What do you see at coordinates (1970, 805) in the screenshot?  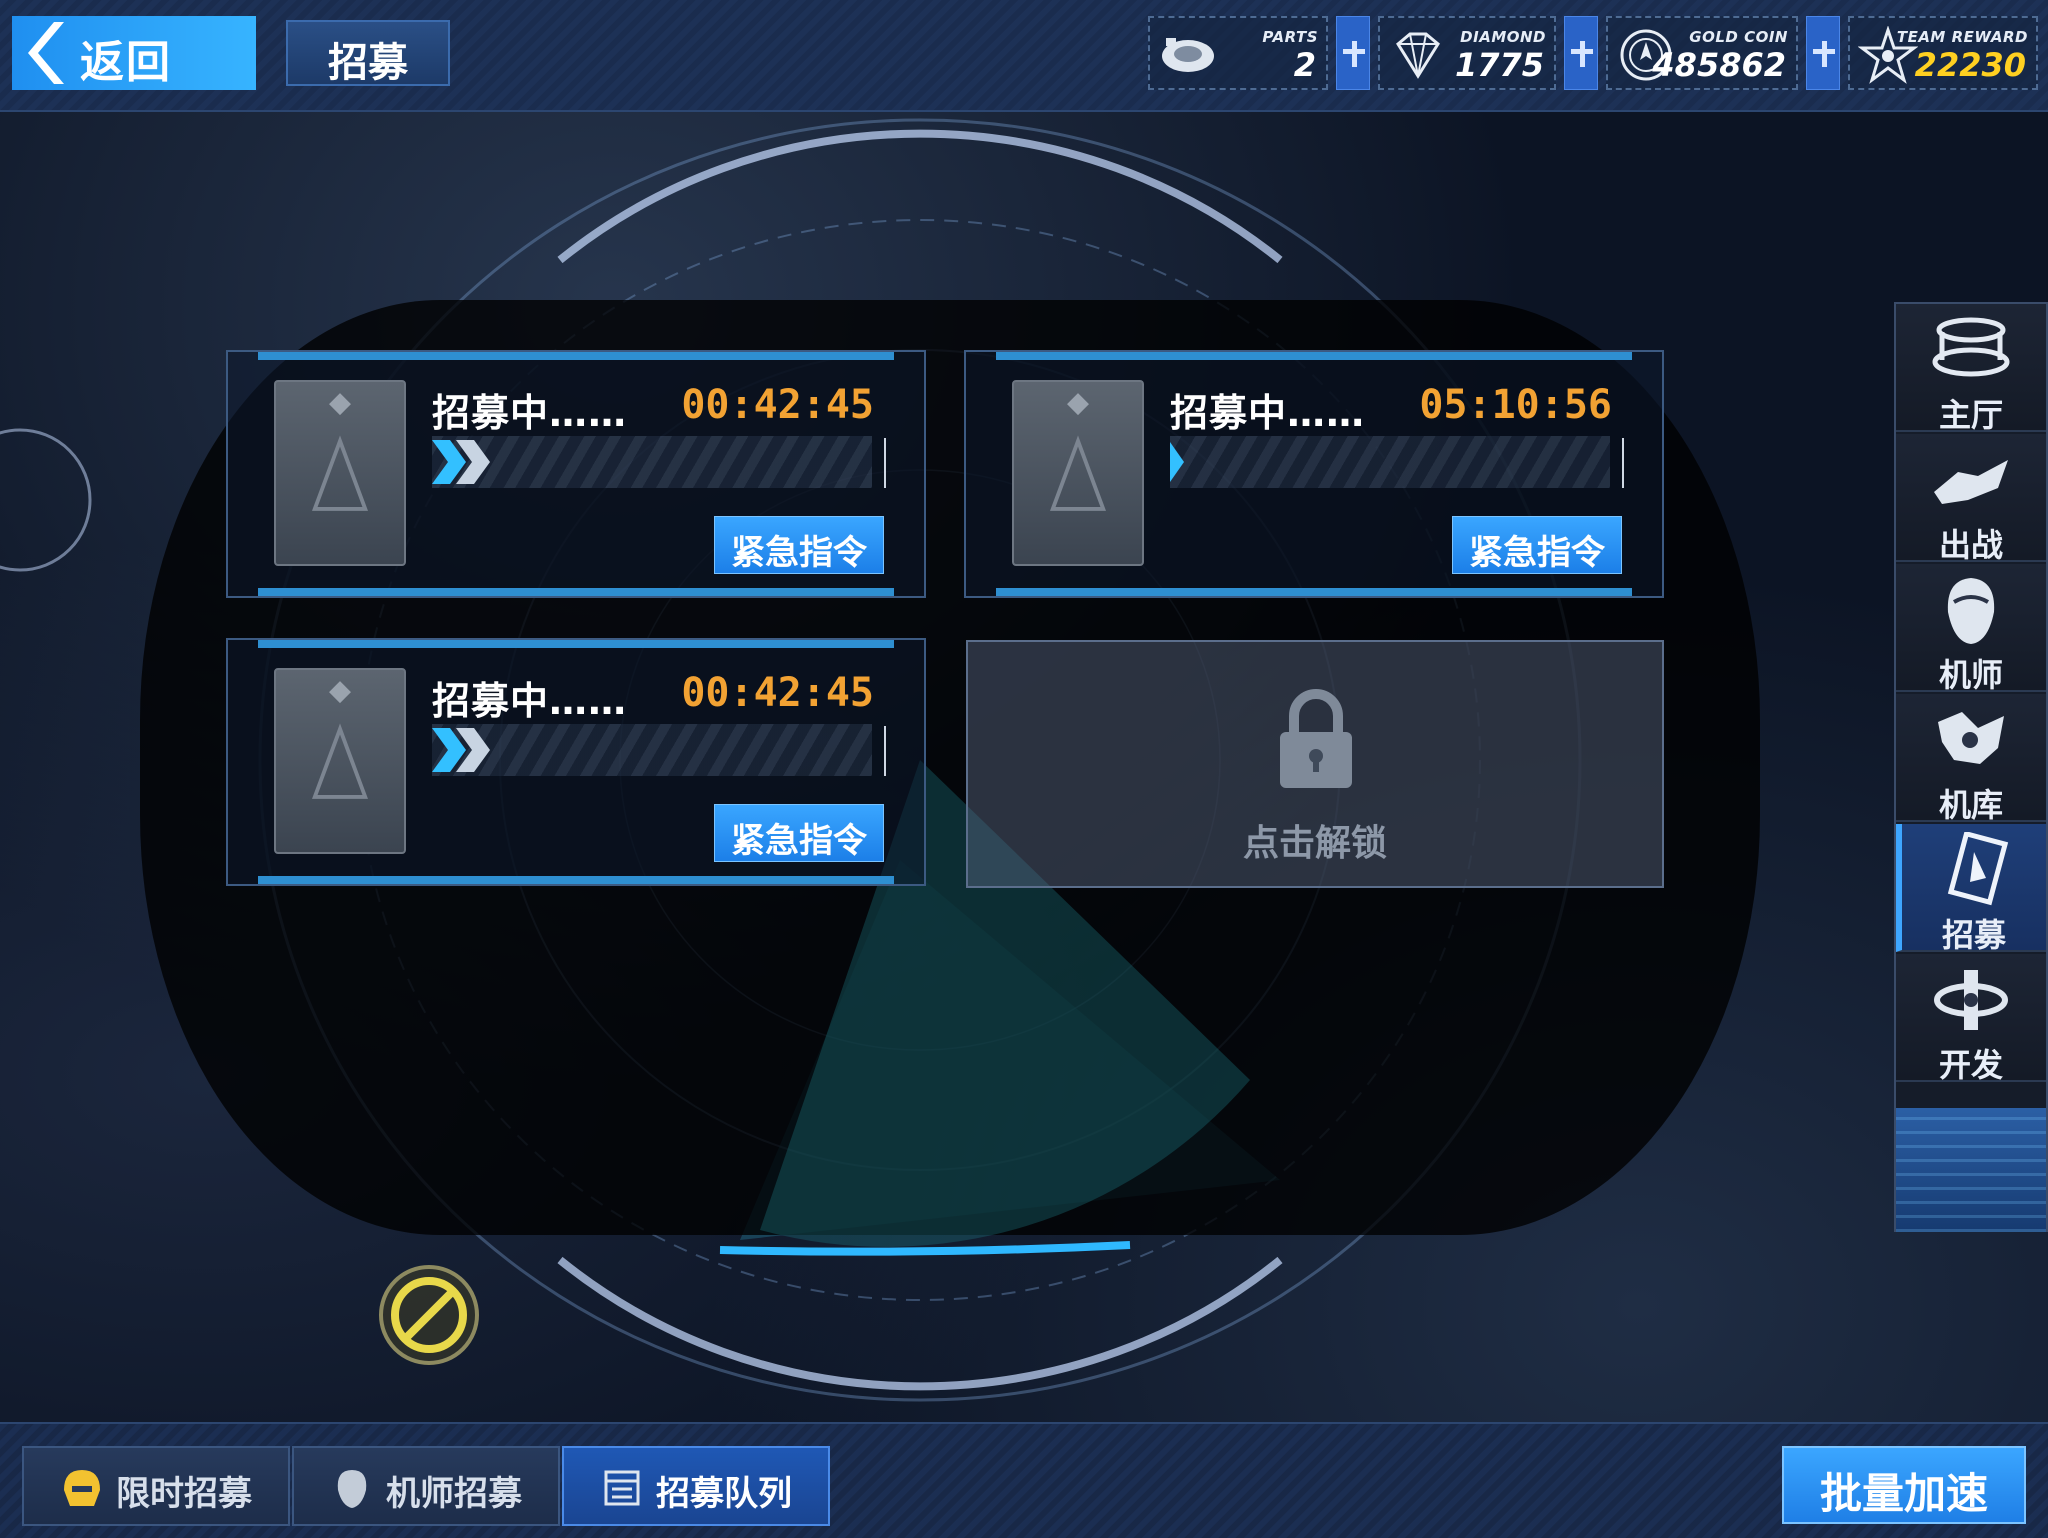 I see `nav-label: 机库` at bounding box center [1970, 805].